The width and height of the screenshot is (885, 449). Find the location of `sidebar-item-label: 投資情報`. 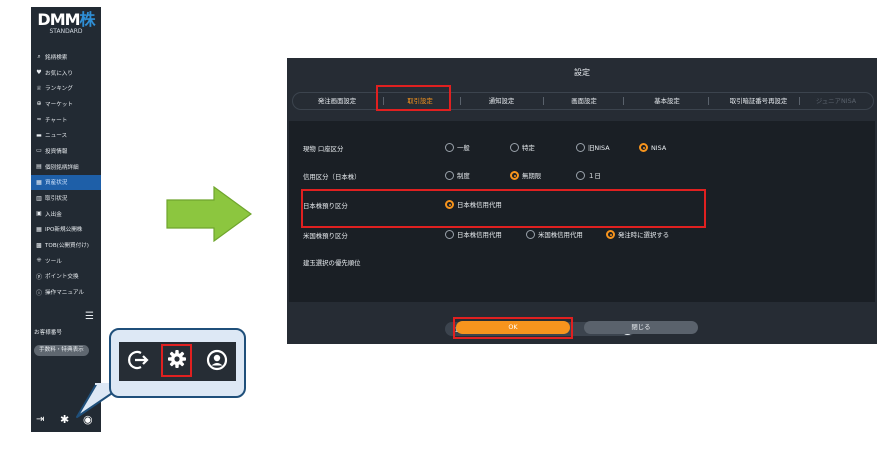

sidebar-item-label: 投資情報 is located at coordinates (56, 151).